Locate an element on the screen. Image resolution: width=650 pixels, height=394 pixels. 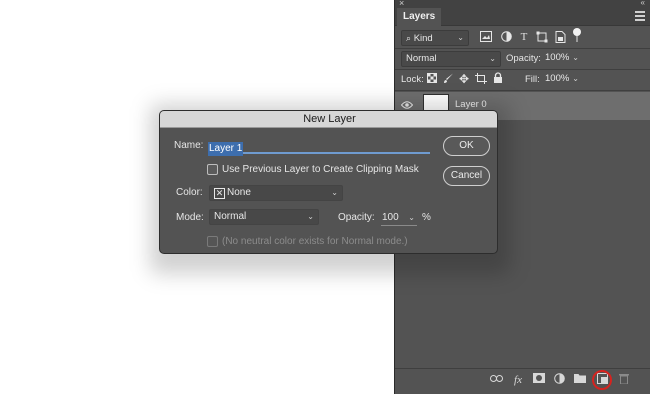
lock-label: Lock: is located at coordinates (412, 79).